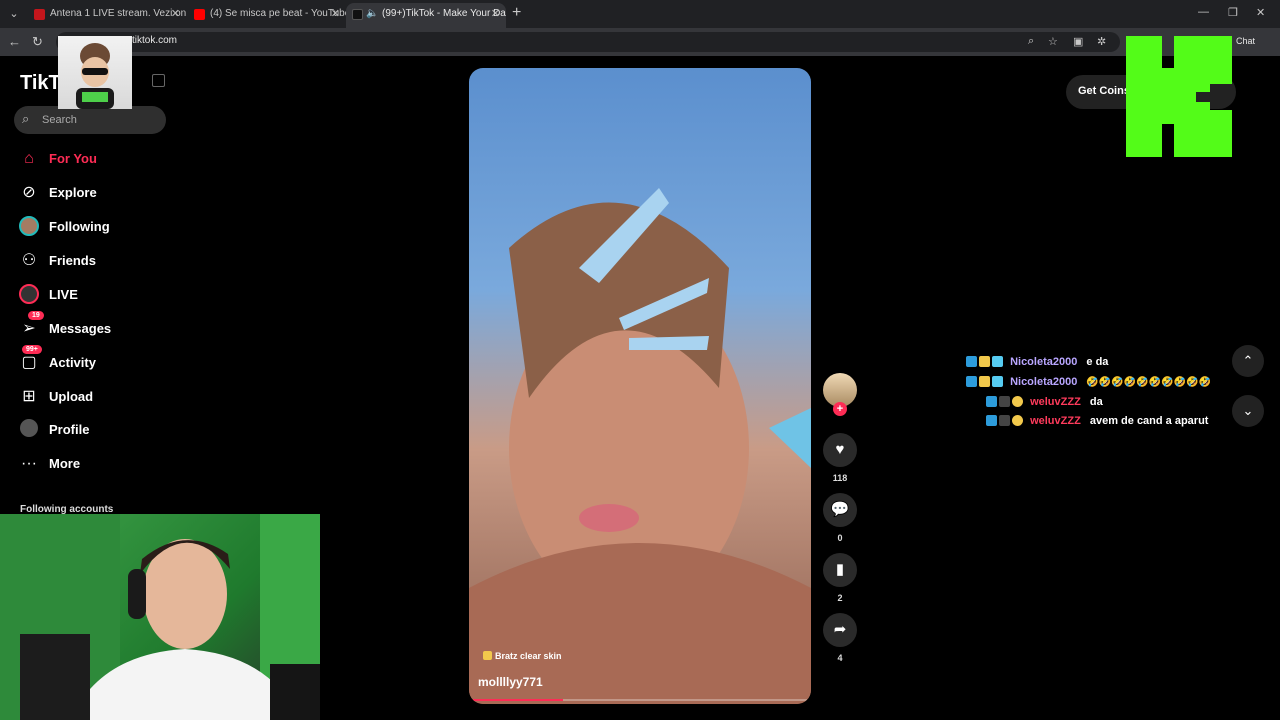 This screenshot has height=720, width=1280. I want to click on video-tag: Bratz clear skin, so click(522, 656).